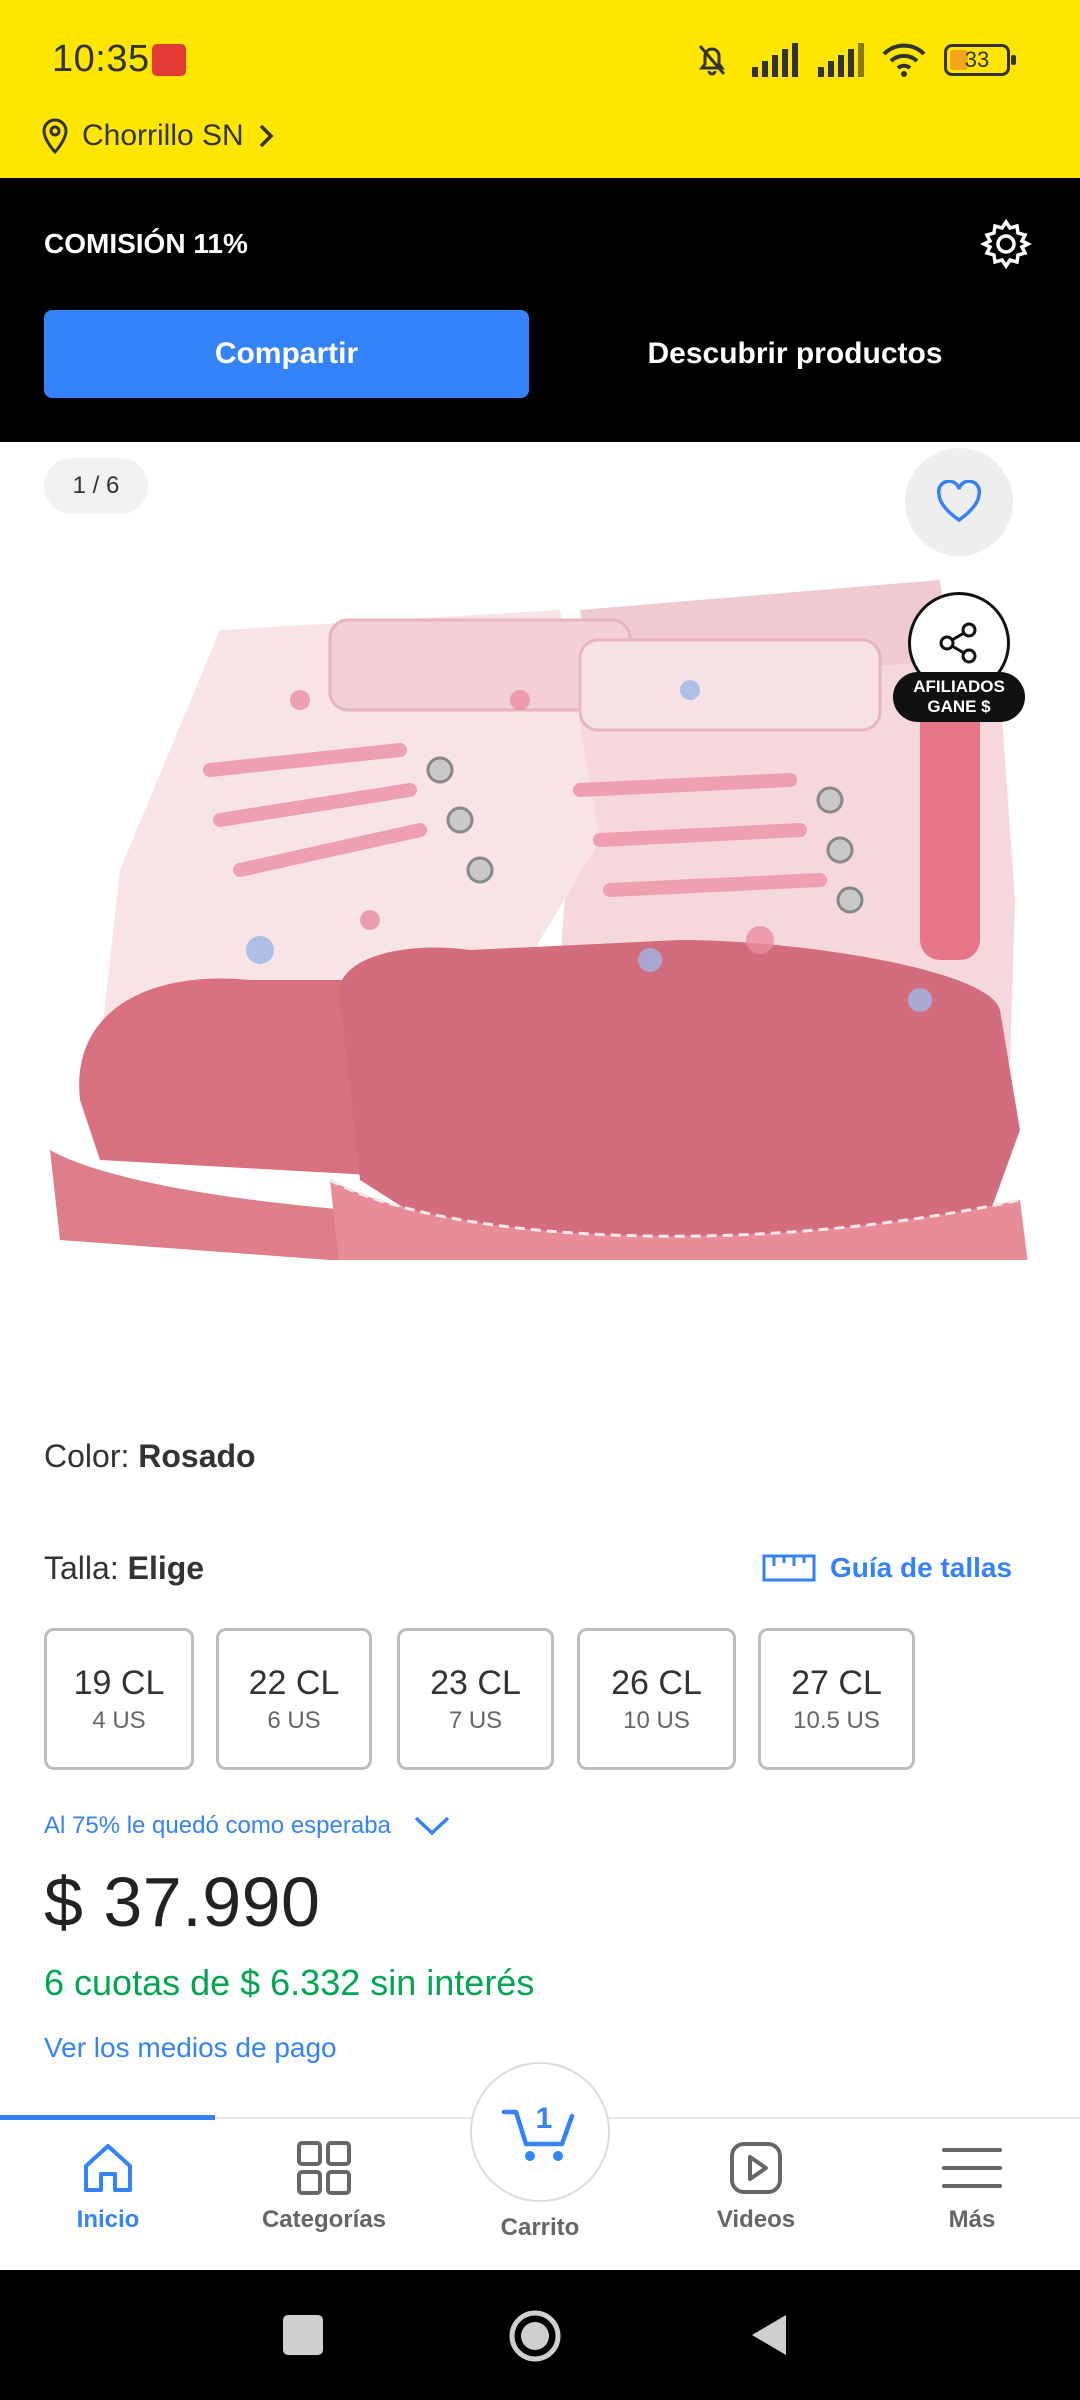 This screenshot has width=1080, height=2400. What do you see at coordinates (756, 2168) in the screenshot?
I see `video-play-icon` at bounding box center [756, 2168].